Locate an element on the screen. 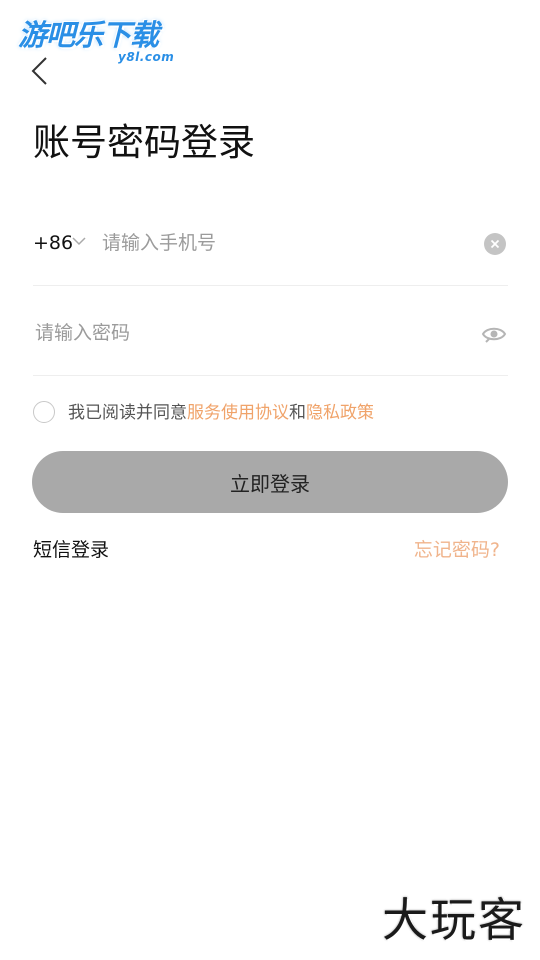 Image resolution: width=540 pixels, height=960 pixels. forgot-password-link: 忘记密码? is located at coordinates (457, 550).